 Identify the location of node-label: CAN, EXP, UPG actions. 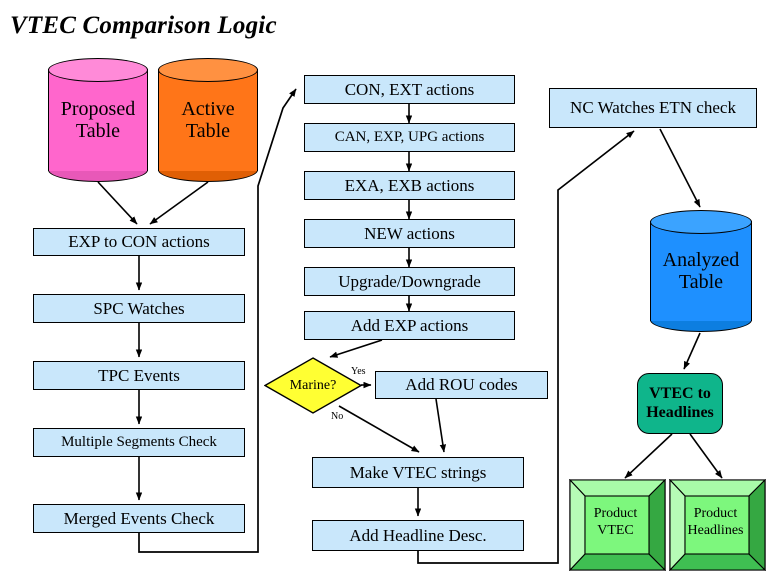
(409, 136).